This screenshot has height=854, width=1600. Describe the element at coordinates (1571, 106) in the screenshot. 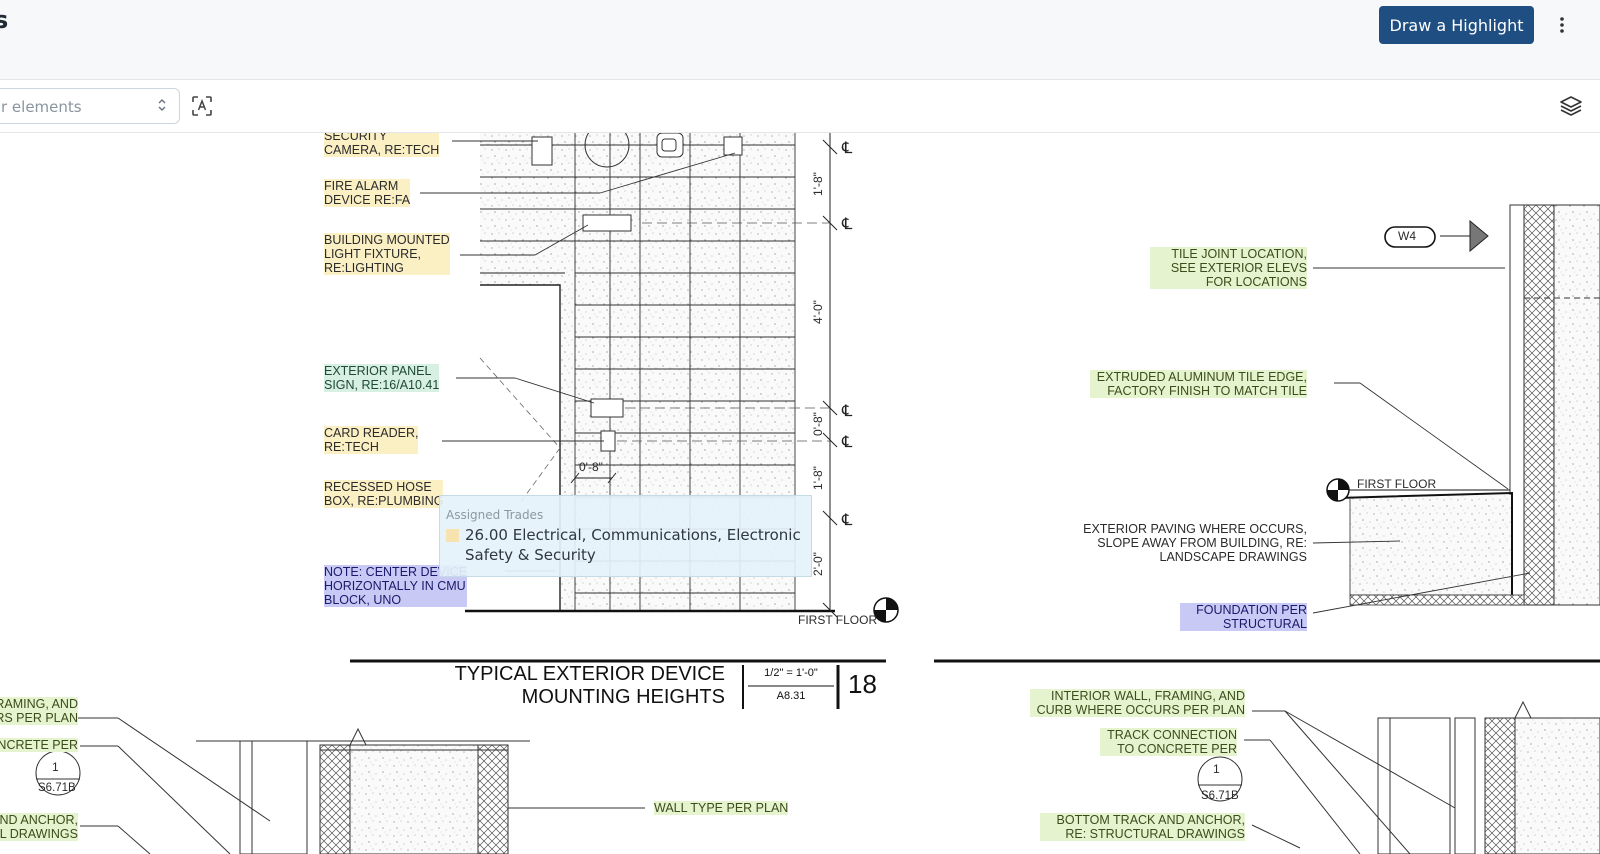

I see `layers-icon` at that location.